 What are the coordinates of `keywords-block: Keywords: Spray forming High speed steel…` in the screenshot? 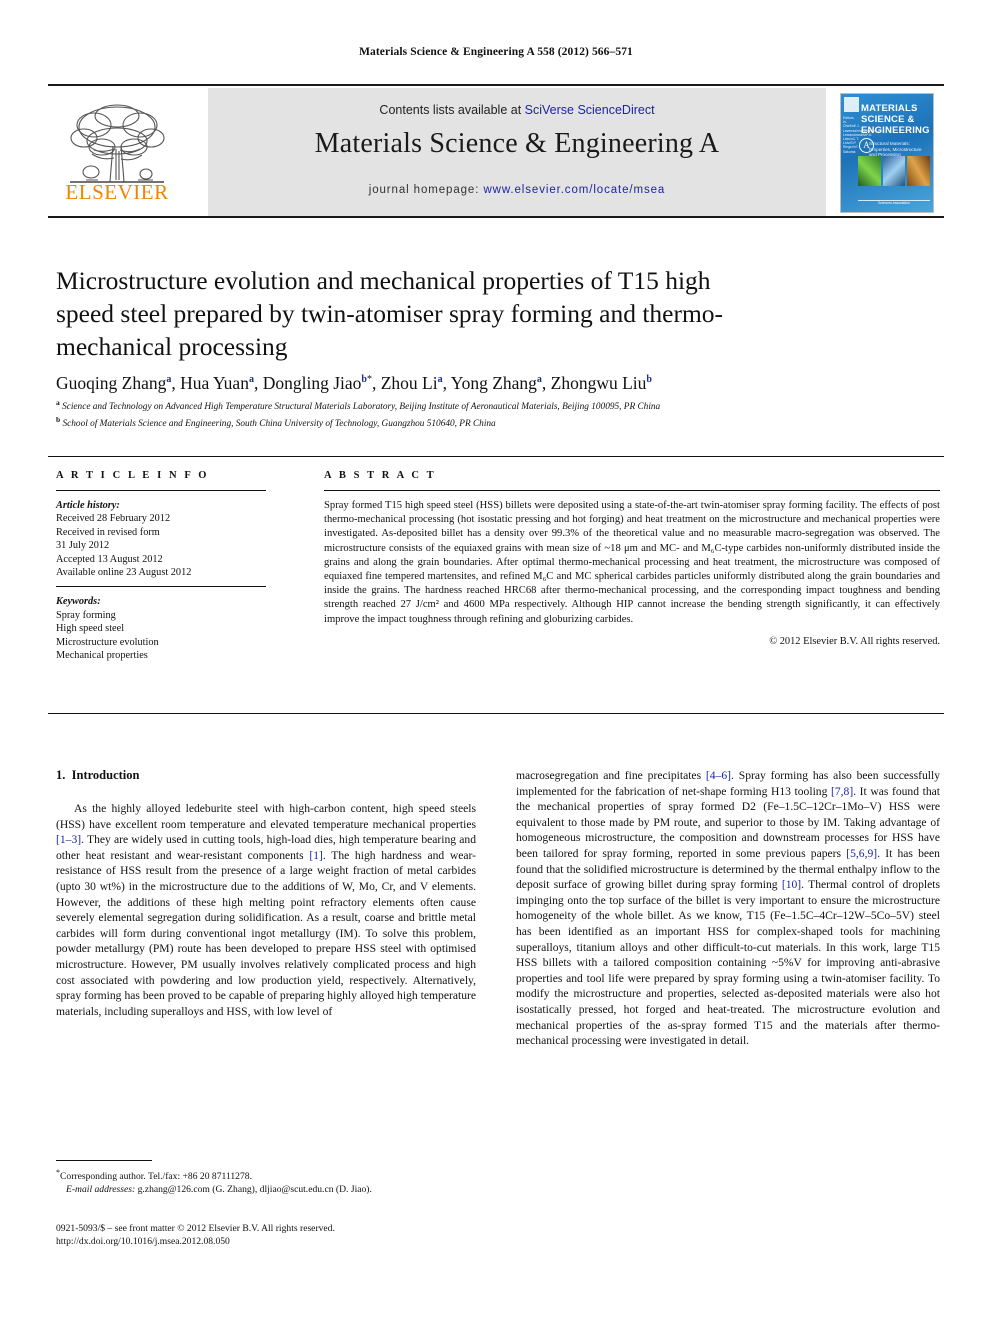 It's located at (161, 628).